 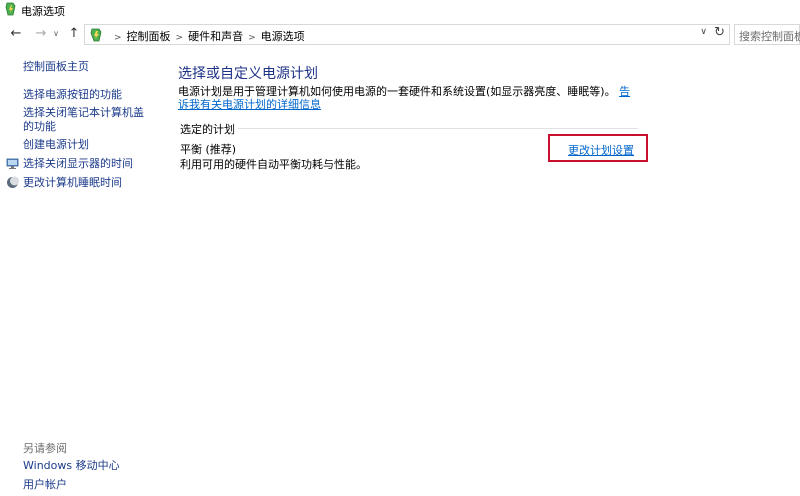 I want to click on section-label: 选定的计划, so click(x=209, y=129).